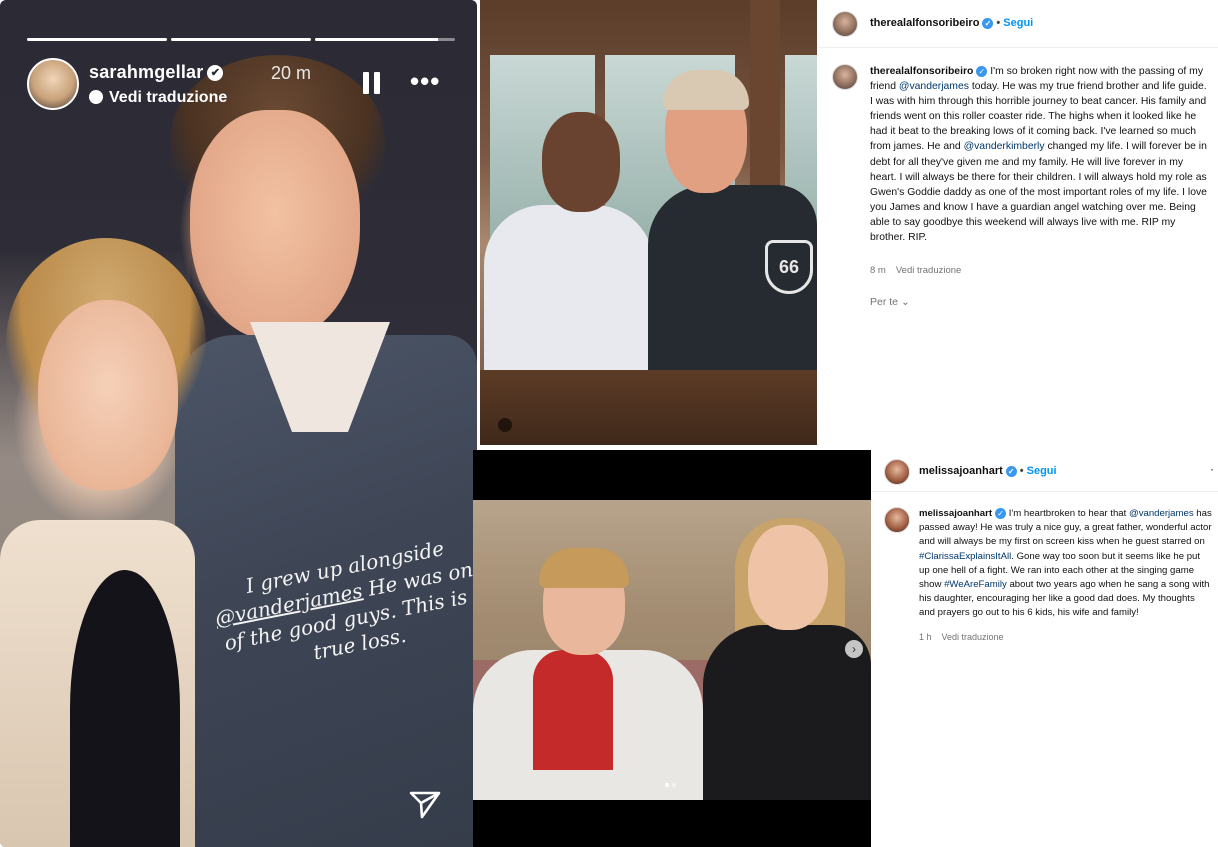  Describe the element at coordinates (53, 84) in the screenshot. I see `story-avatar` at that location.